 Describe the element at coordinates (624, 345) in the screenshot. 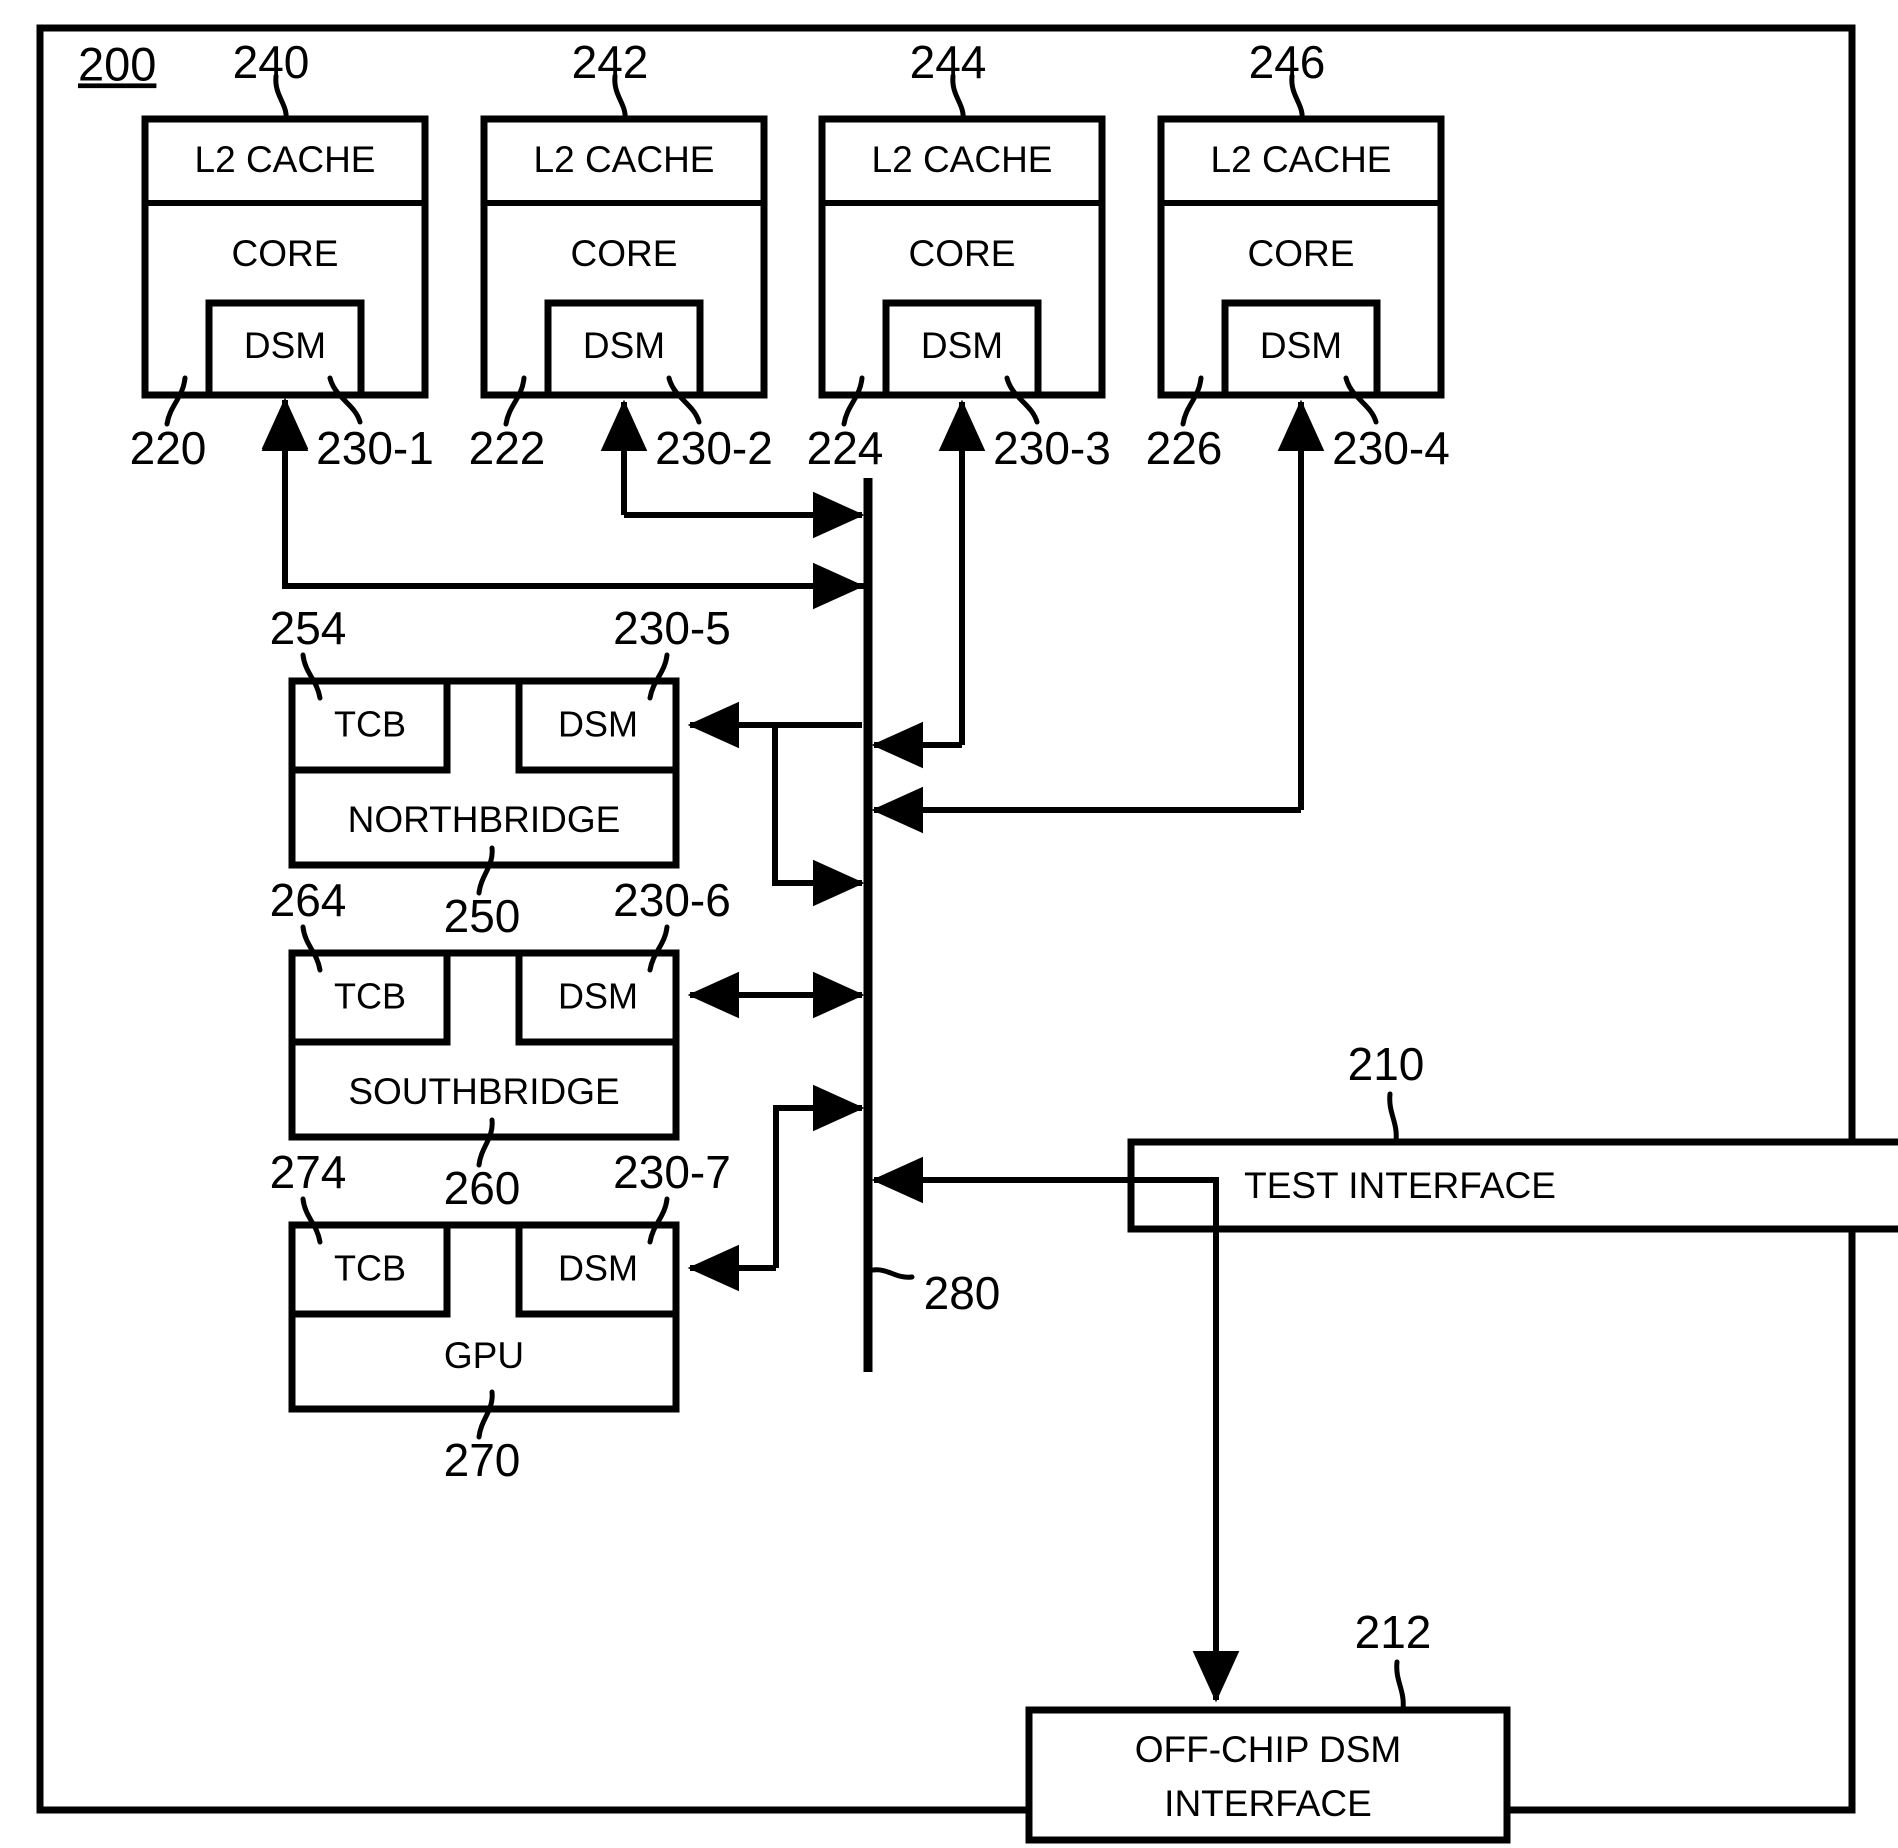

I see `dsm-label-2: DSM` at that location.